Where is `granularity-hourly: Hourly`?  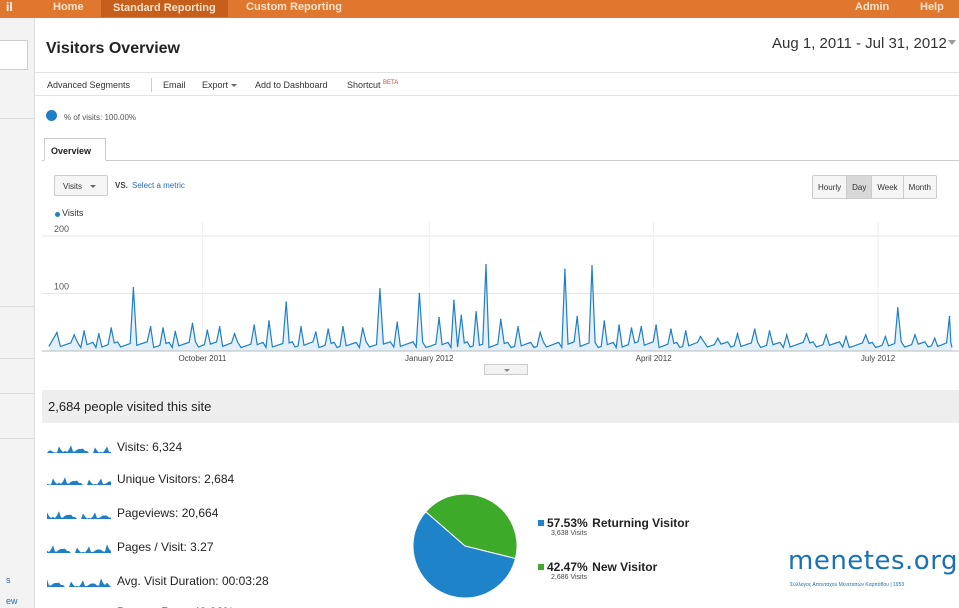
granularity-hourly: Hourly is located at coordinates (829, 187).